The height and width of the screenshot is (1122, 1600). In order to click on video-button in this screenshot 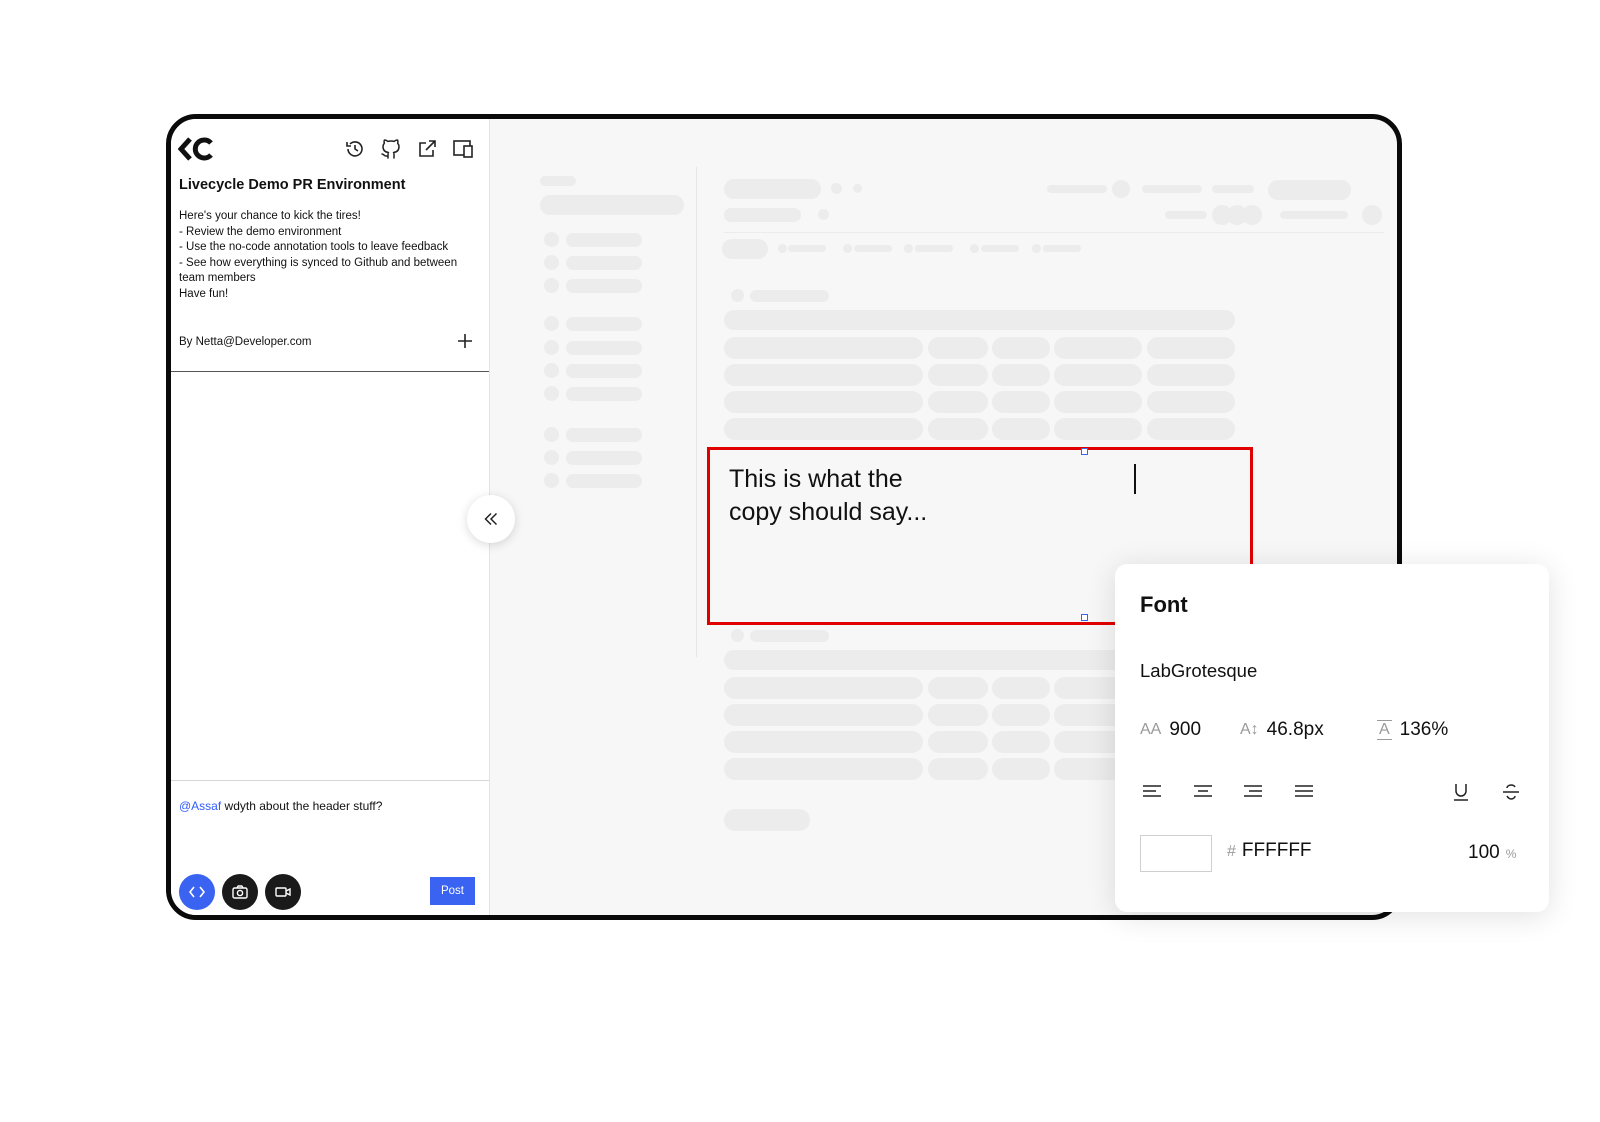, I will do `click(283, 892)`.